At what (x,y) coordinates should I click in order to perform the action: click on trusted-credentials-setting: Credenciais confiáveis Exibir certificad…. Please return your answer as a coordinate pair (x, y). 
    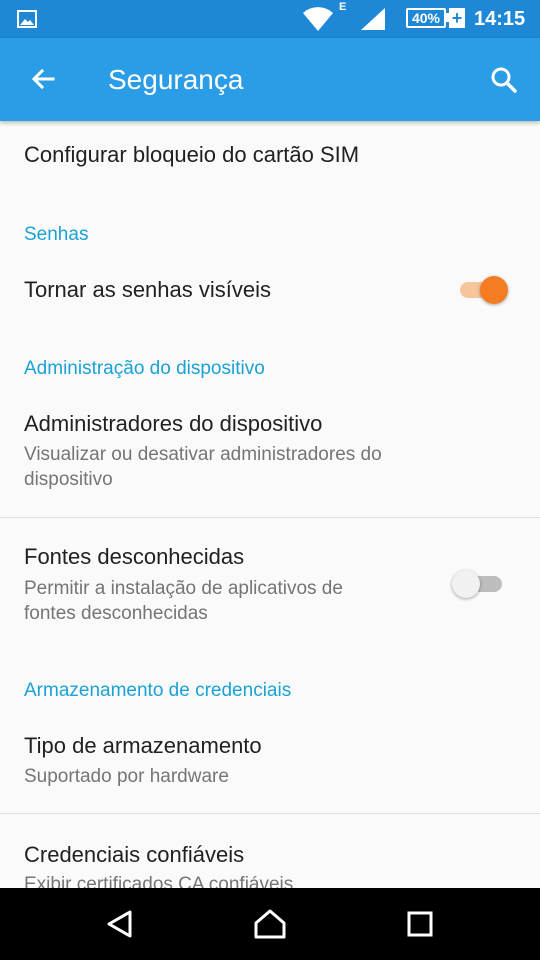
    Looking at the image, I should click on (270, 851).